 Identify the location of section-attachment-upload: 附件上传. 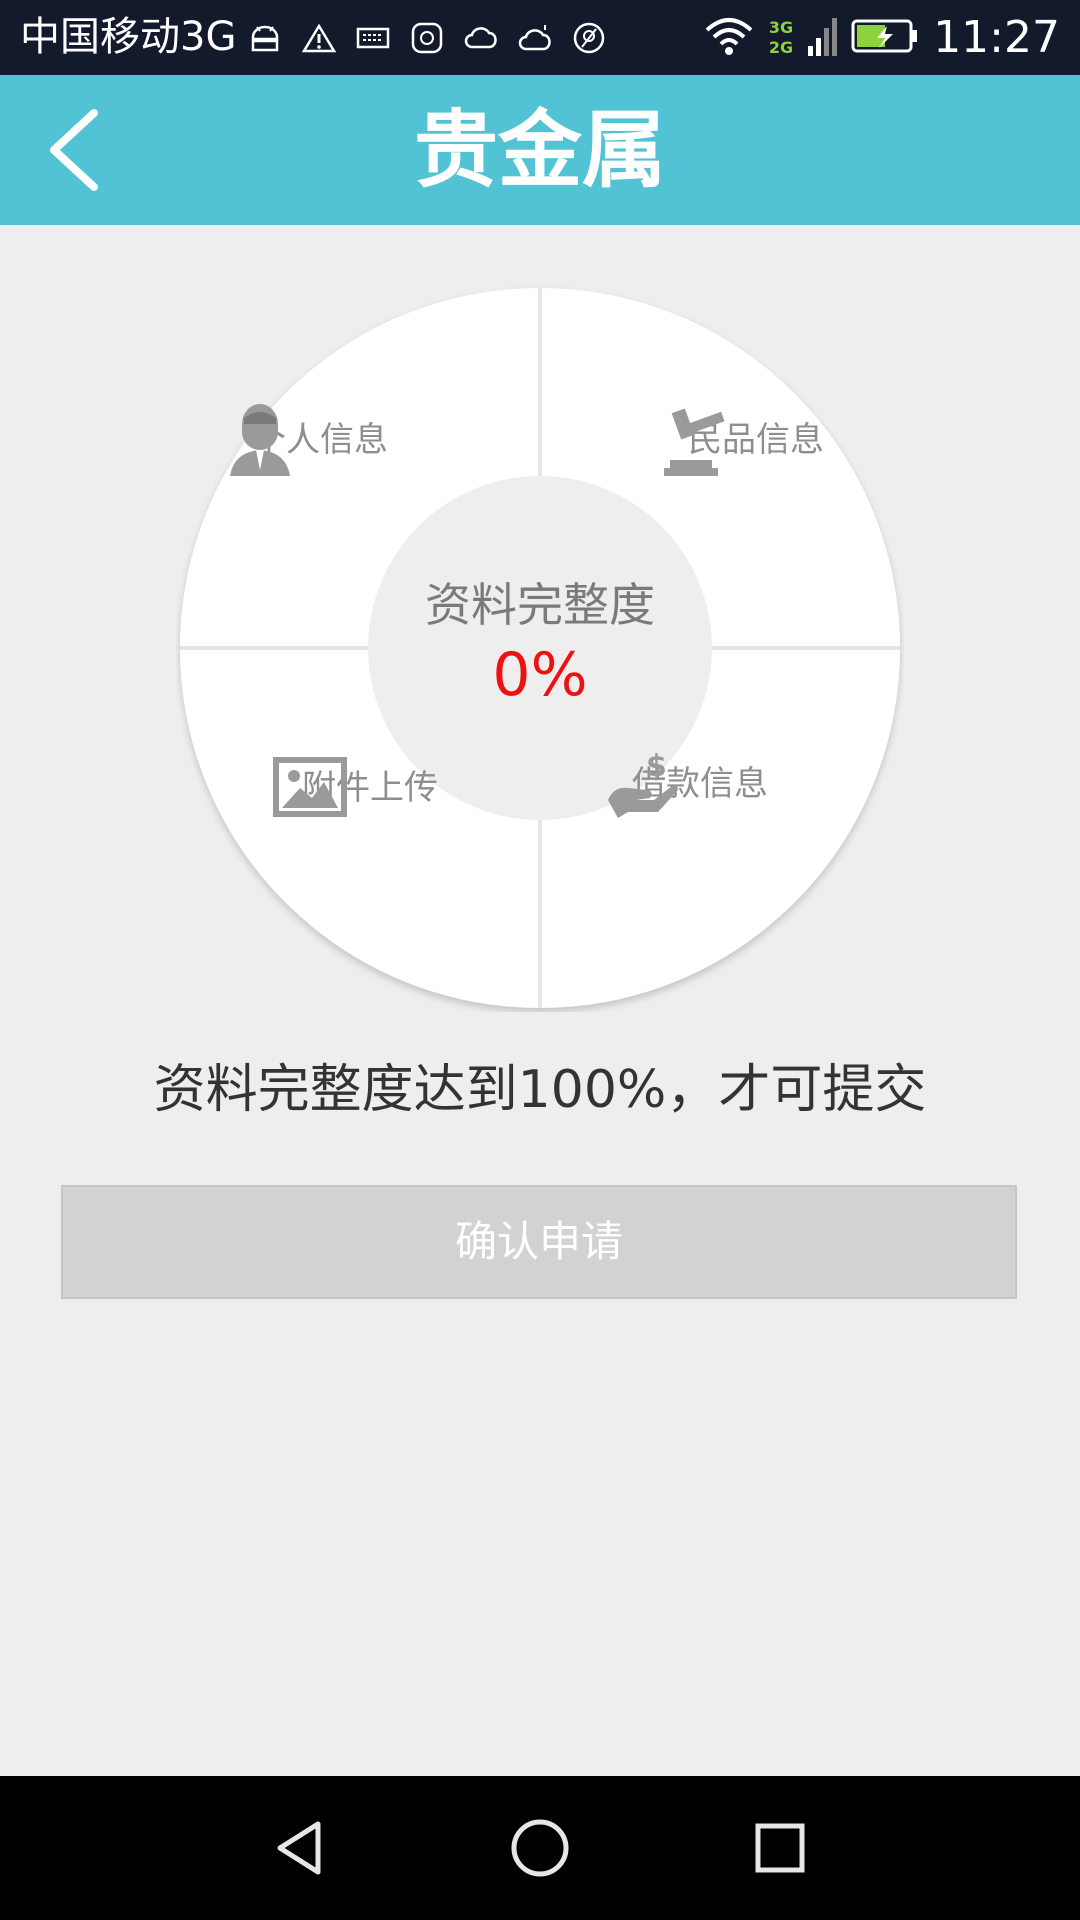
(370, 784).